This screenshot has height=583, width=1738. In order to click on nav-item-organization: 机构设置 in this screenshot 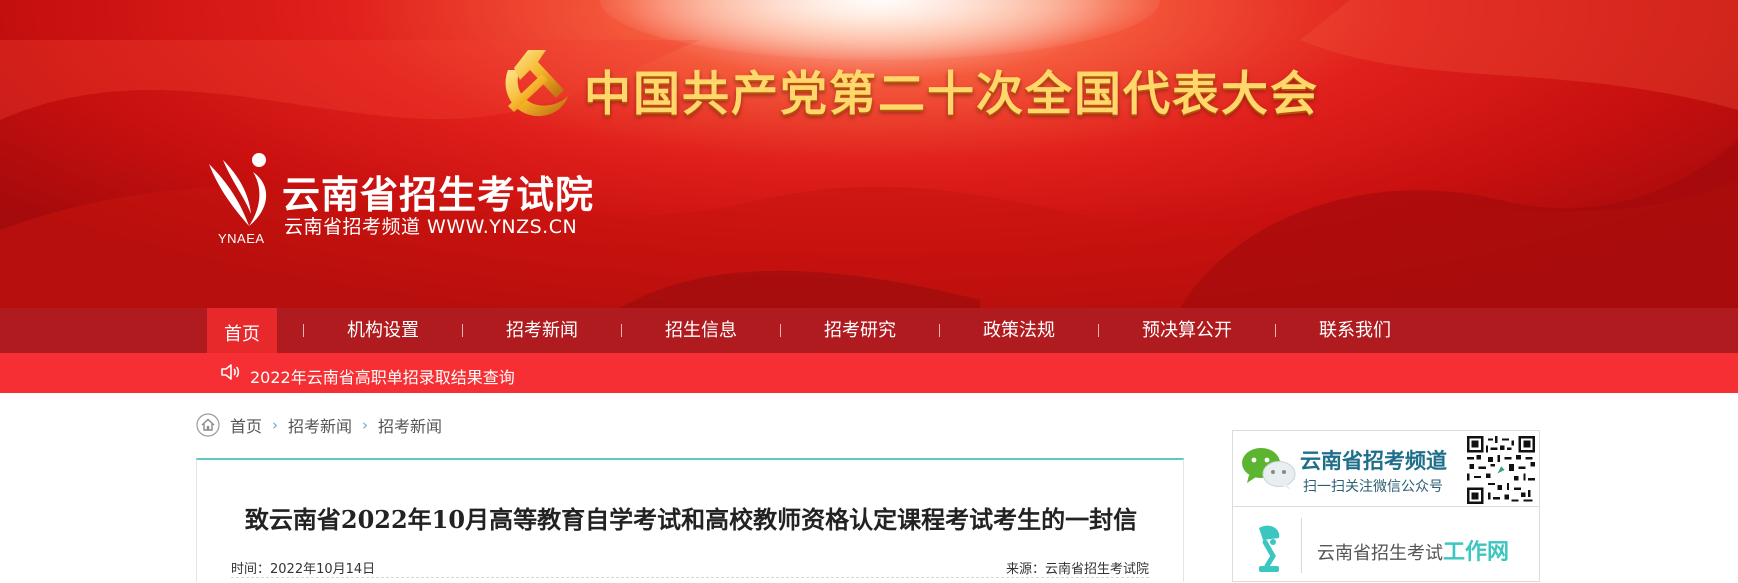, I will do `click(383, 330)`.